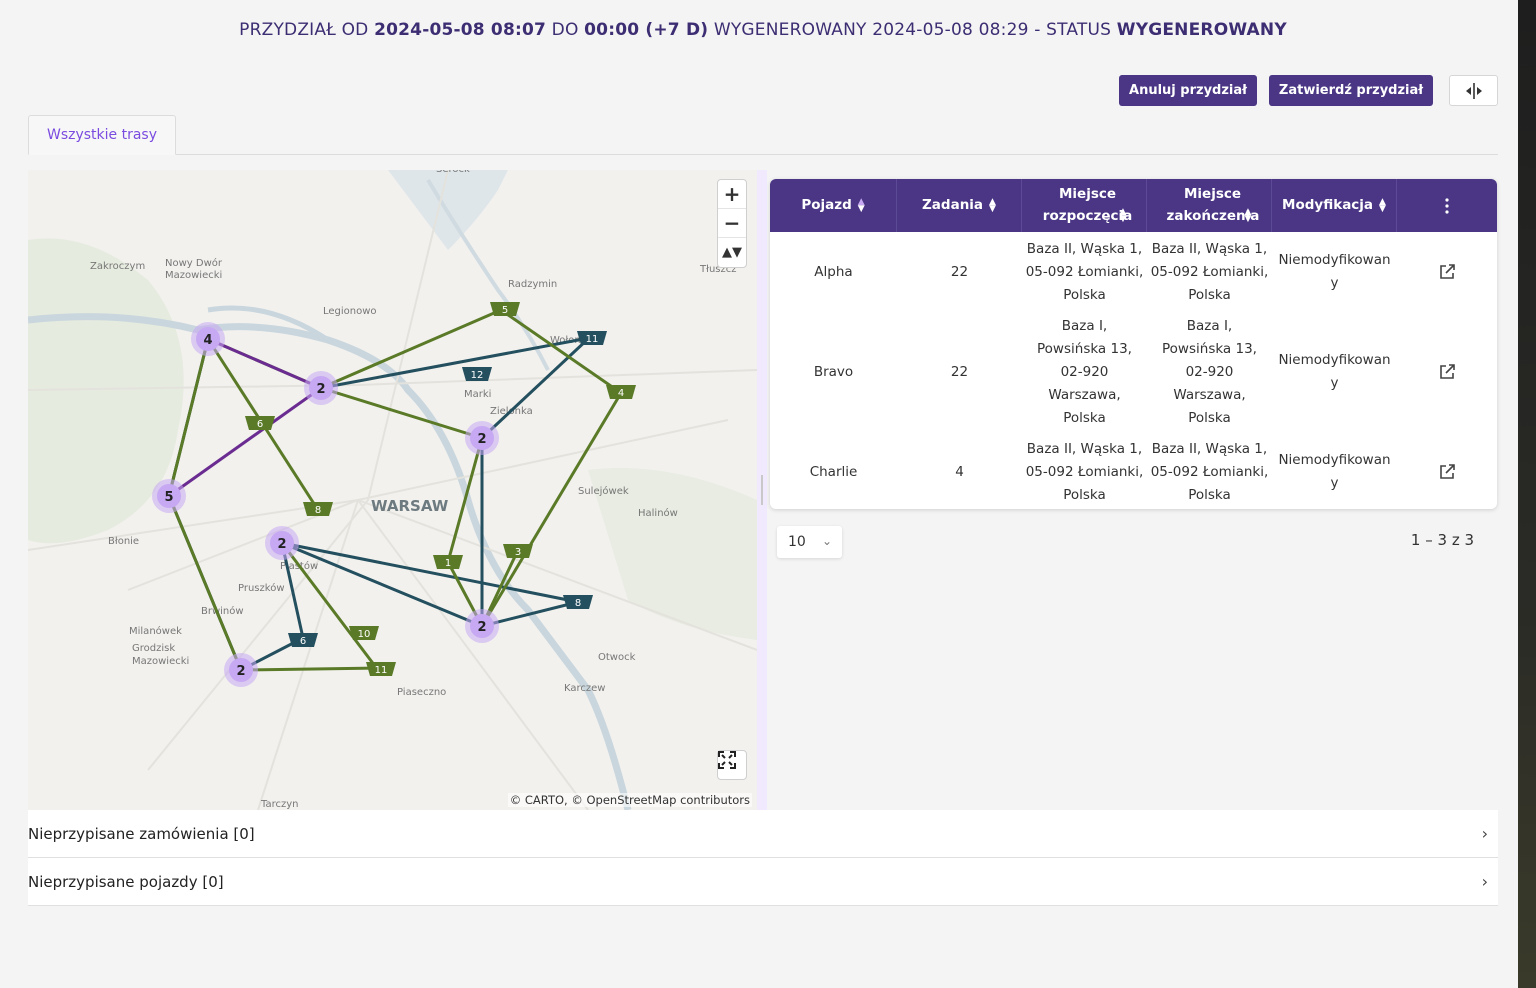 This screenshot has width=1536, height=988. I want to click on map-attribution: © CARTO, © OpenStreetMap contributors, so click(629, 800).